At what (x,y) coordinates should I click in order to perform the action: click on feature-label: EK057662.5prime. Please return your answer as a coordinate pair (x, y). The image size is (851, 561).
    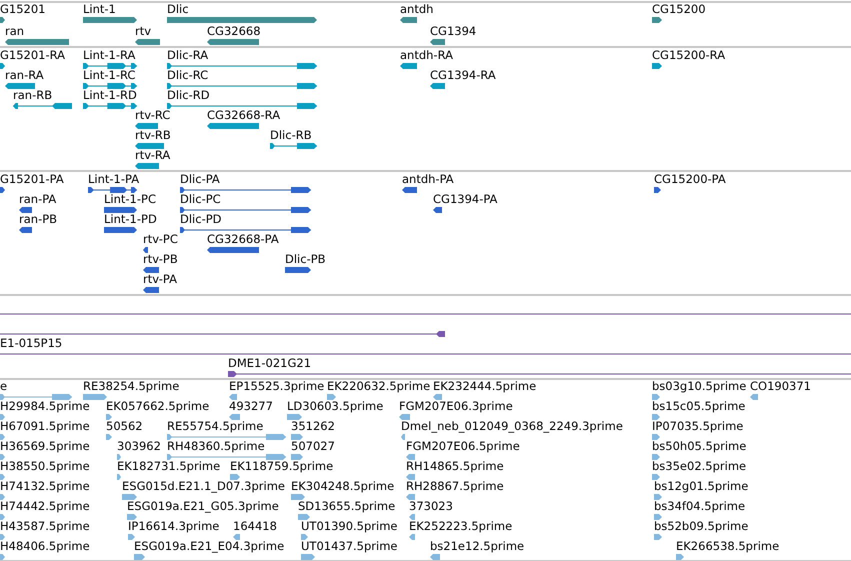
    Looking at the image, I should click on (158, 406).